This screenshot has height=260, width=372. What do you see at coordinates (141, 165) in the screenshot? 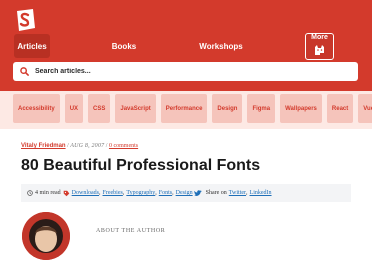
I see `article-title: 80 Beautiful Professional Fonts` at bounding box center [141, 165].